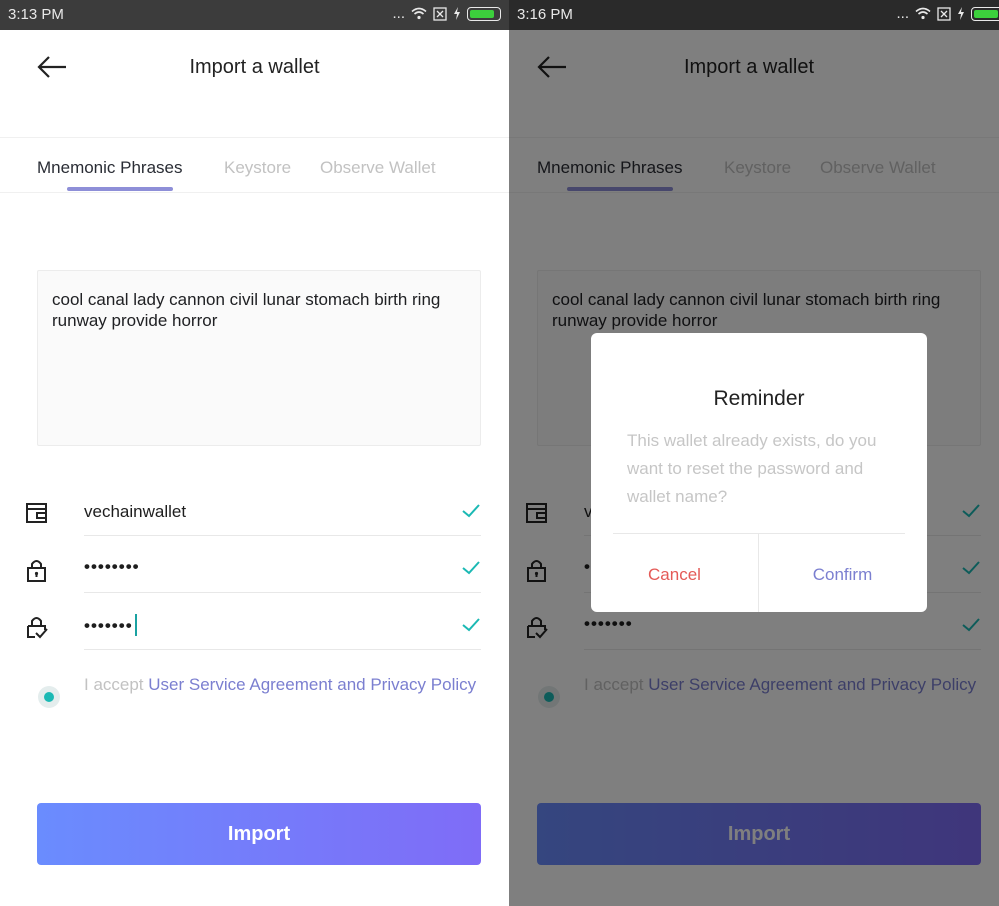 Image resolution: width=999 pixels, height=906 pixels. Describe the element at coordinates (259, 834) in the screenshot. I see `import-button: Import` at that location.